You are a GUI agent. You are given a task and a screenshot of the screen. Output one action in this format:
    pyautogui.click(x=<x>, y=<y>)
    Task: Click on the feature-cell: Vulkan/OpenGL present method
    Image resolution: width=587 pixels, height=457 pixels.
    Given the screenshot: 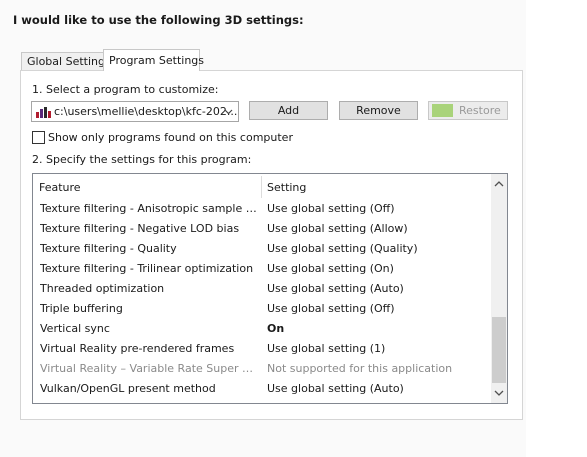 What is the action you would take?
    pyautogui.click(x=128, y=388)
    